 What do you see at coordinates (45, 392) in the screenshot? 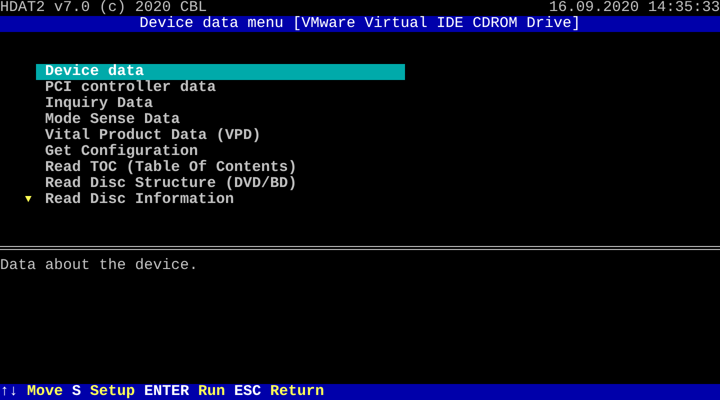
I see `shortcut-action: Move` at bounding box center [45, 392].